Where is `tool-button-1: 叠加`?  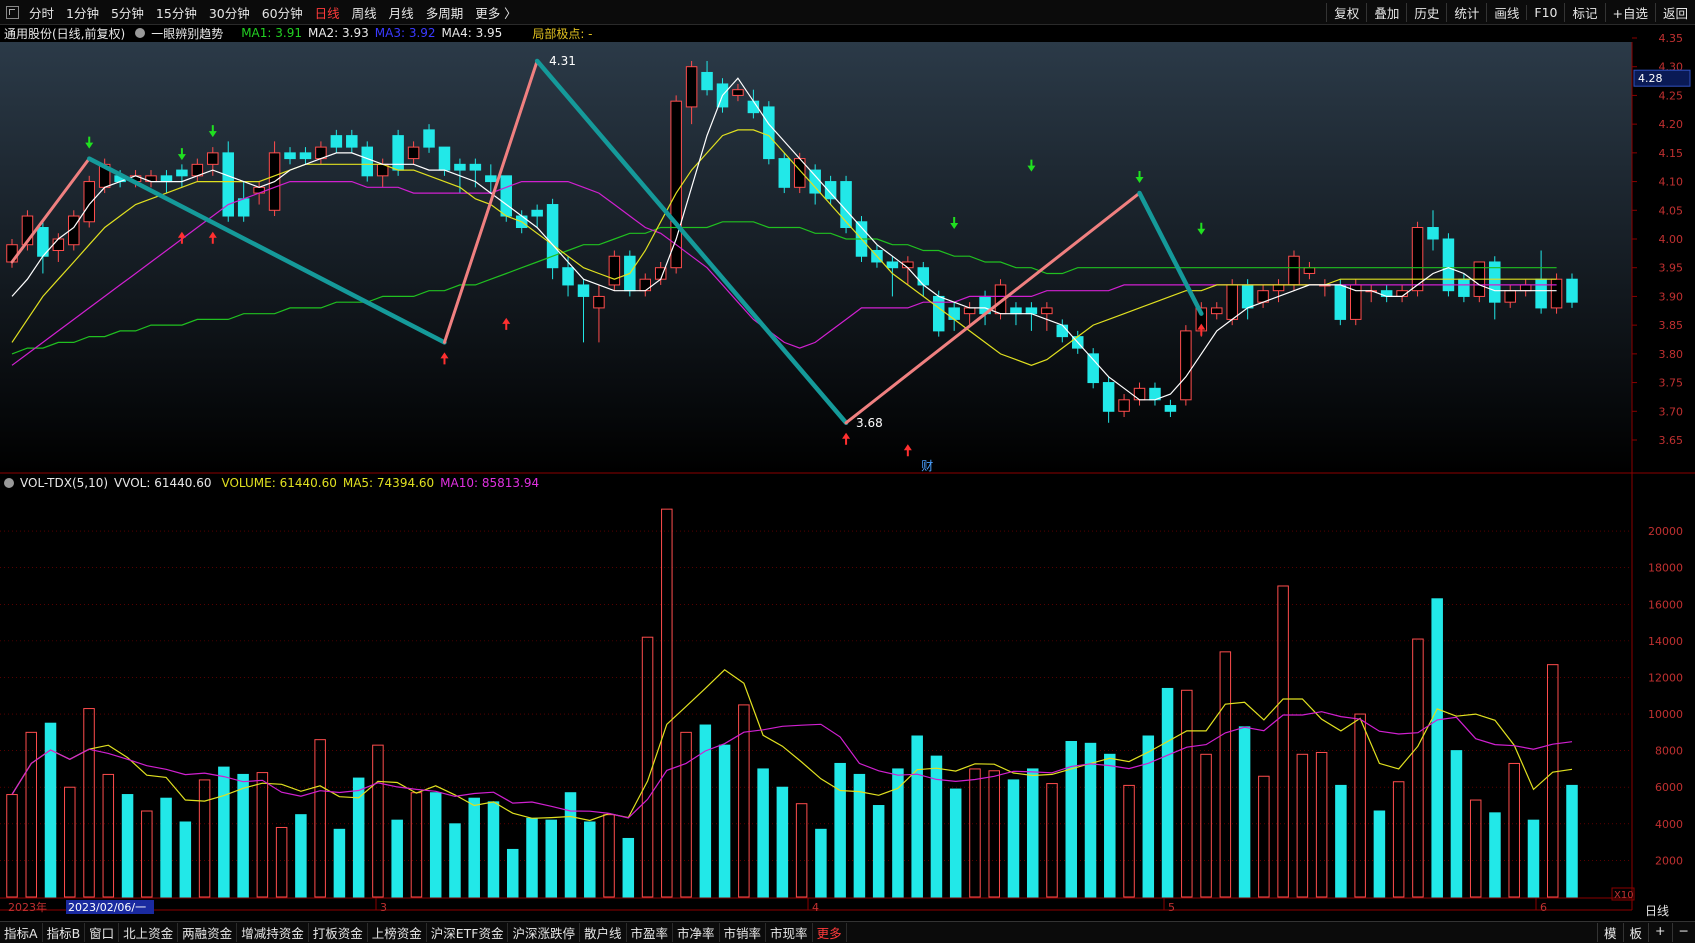
tool-button-1: 叠加 is located at coordinates (1386, 12).